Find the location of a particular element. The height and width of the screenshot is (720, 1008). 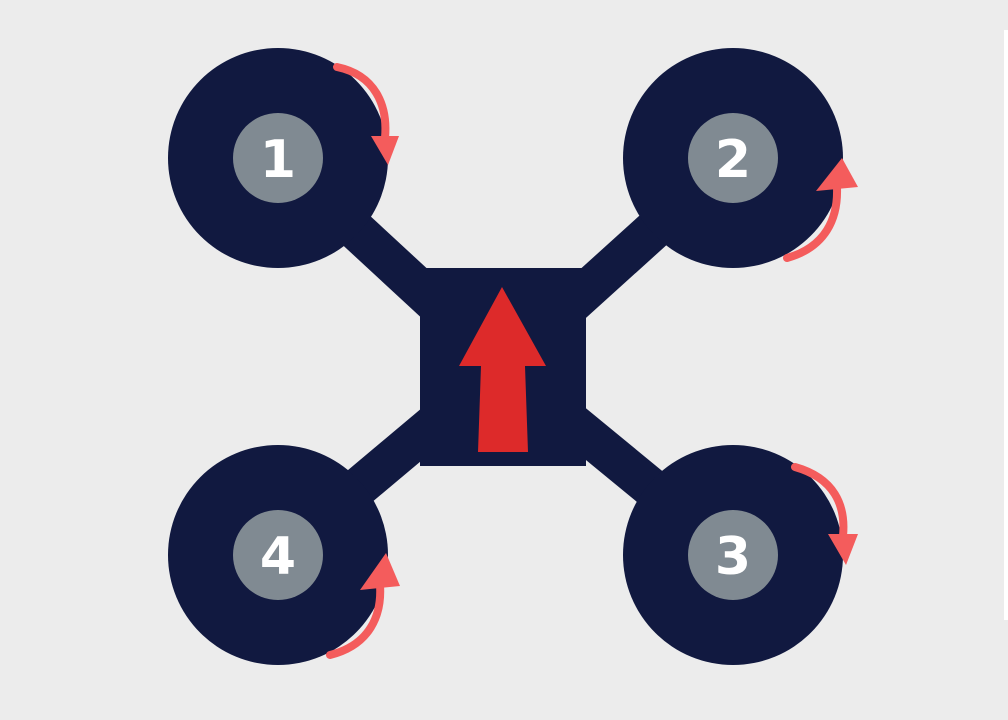

motor-3: 3 is located at coordinates (740, 555).